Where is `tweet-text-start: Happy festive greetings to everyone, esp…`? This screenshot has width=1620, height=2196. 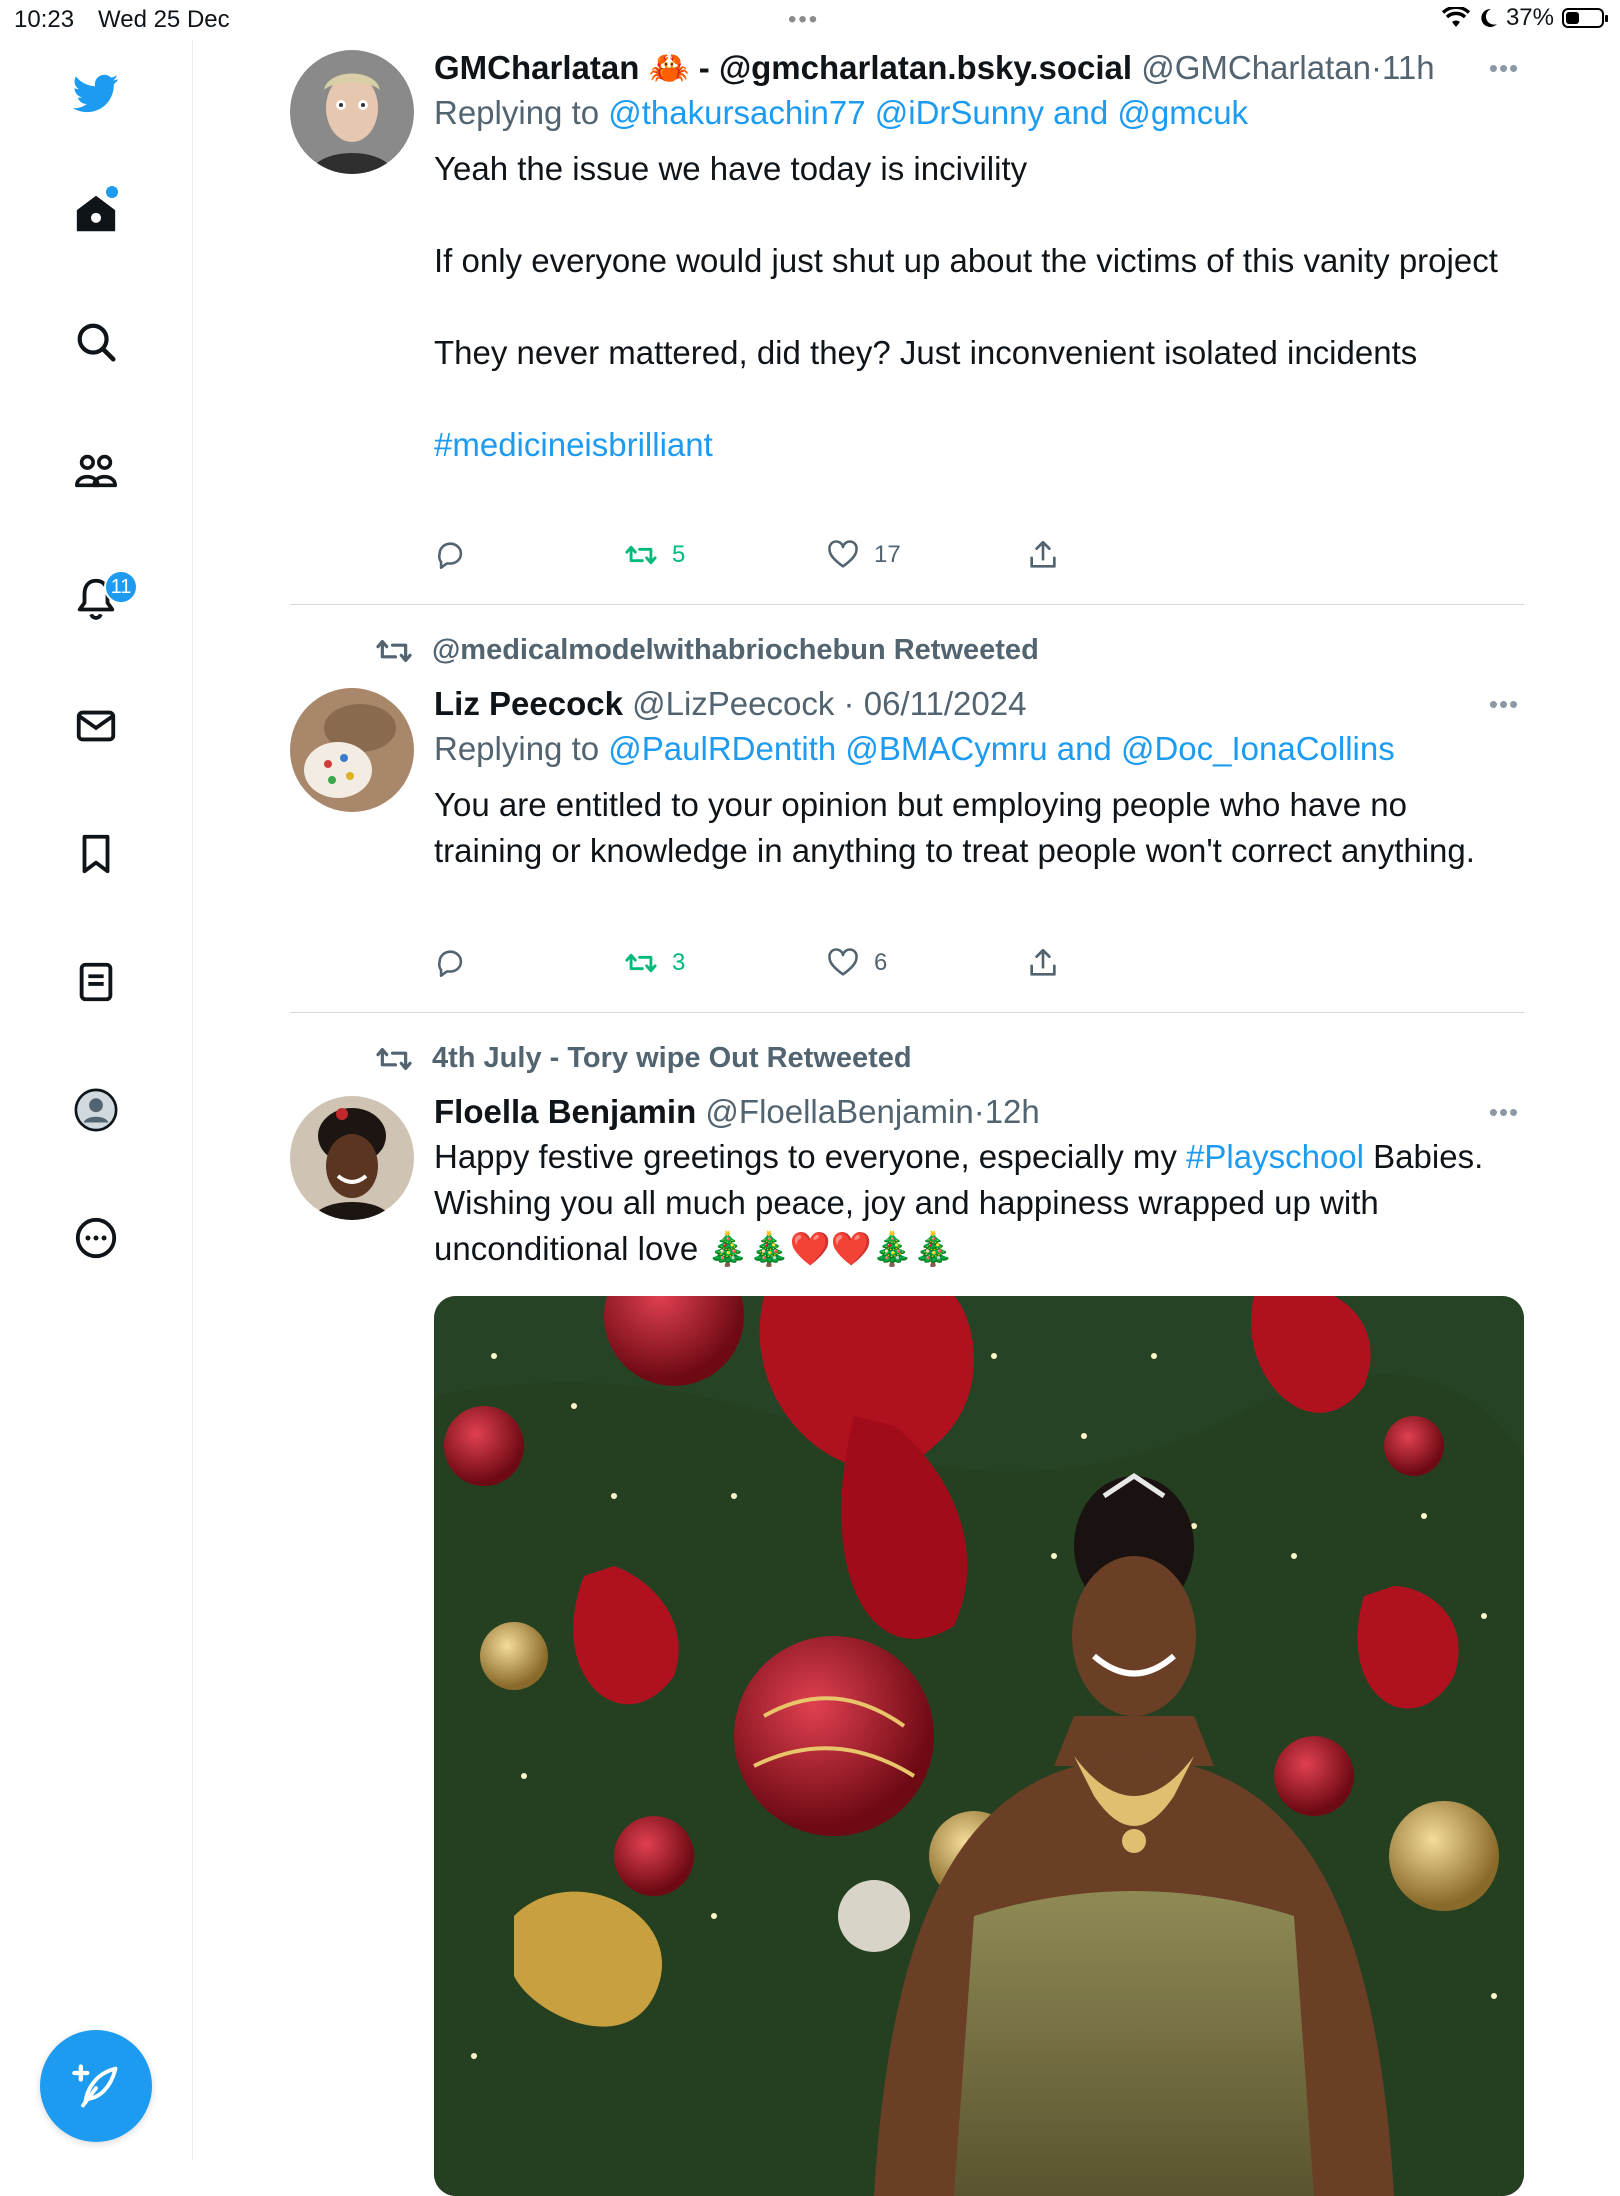 tweet-text-start: Happy festive greetings to everyone, esp… is located at coordinates (810, 1156).